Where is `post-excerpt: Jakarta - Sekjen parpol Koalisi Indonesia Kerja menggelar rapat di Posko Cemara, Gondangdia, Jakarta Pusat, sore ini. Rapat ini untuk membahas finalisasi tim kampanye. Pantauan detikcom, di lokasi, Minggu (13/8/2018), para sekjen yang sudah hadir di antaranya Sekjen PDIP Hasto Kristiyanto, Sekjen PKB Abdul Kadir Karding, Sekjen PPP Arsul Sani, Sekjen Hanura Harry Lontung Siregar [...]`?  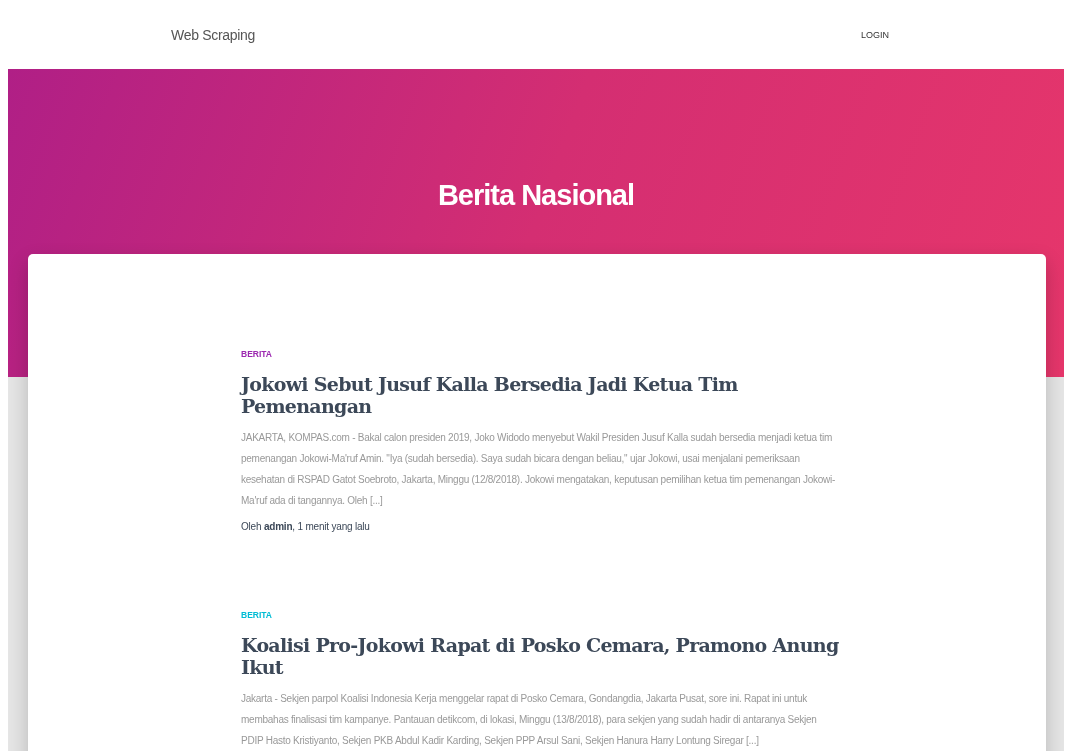 post-excerpt: Jakarta - Sekjen parpol Koalisi Indonesia Kerja menggelar rapat di Posko Cemara, Gondangdia, Jakarta Pusat, sore ini. Rapat ini untuk membahas finalisasi tim kampanye. Pantauan detikcom, di lokasi, Minggu (13/8/2018), para sekjen yang sudah hadir di antaranya Sekjen PDIP Hasto Kristiyanto, Sekjen PKB Abdul Kadir Karding, Sekjen PPP Arsul Sani, Sekjen Hanura Harry Lontung Siregar [...] is located at coordinates (529, 720).